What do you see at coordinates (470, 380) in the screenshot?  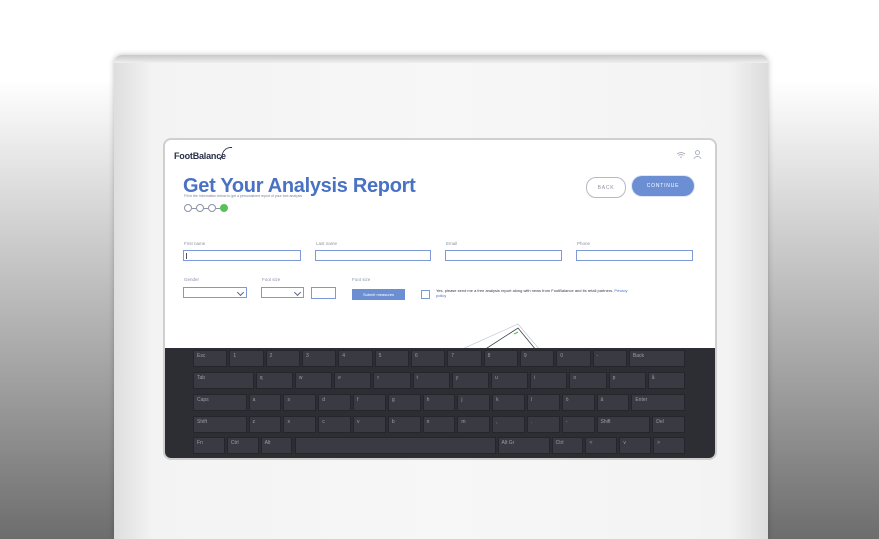 I see `keyboard-key: y` at bounding box center [470, 380].